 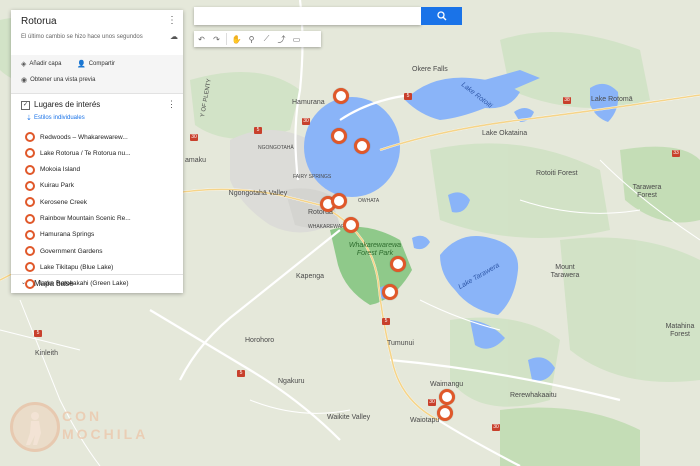 I want to click on undo-icon: ↶, so click(x=201, y=39).